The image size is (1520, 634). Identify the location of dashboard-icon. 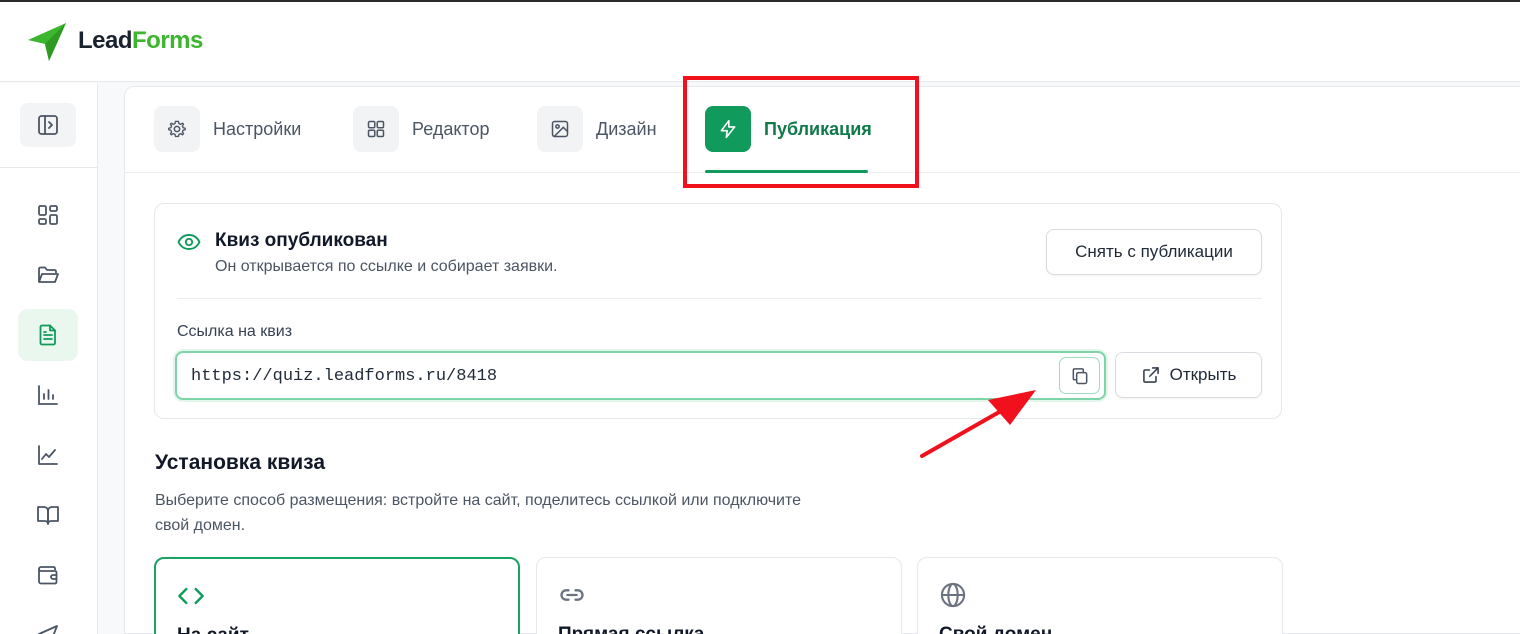
(48, 215).